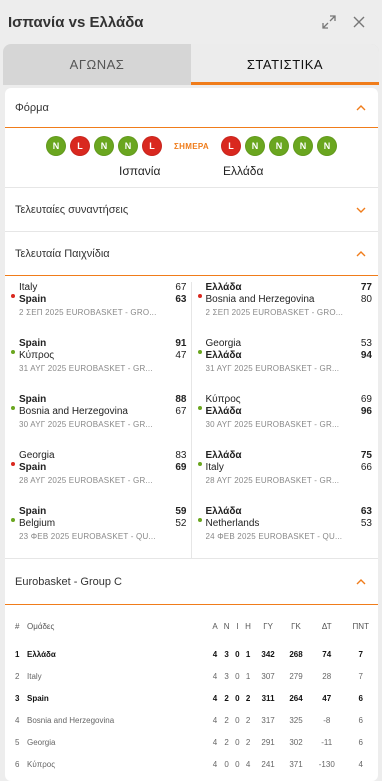 The image size is (382, 781). I want to click on table-cell: 264, so click(296, 698).